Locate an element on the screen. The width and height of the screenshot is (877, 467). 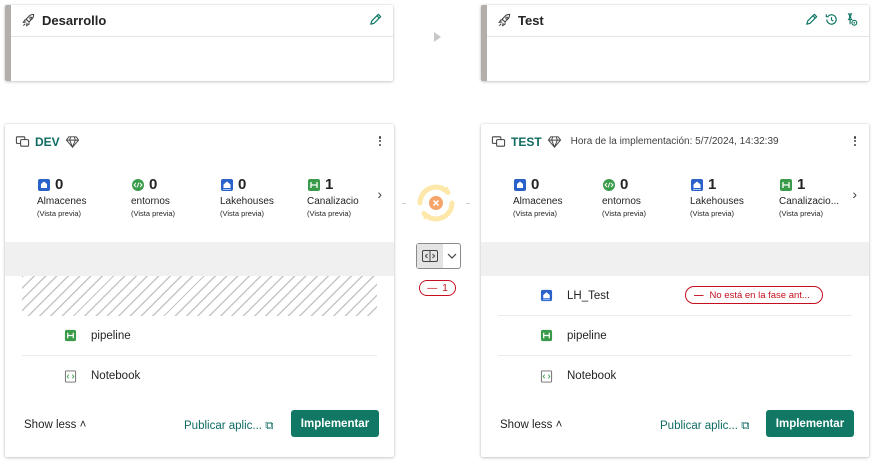
chevron-down-icon is located at coordinates (451, 256).